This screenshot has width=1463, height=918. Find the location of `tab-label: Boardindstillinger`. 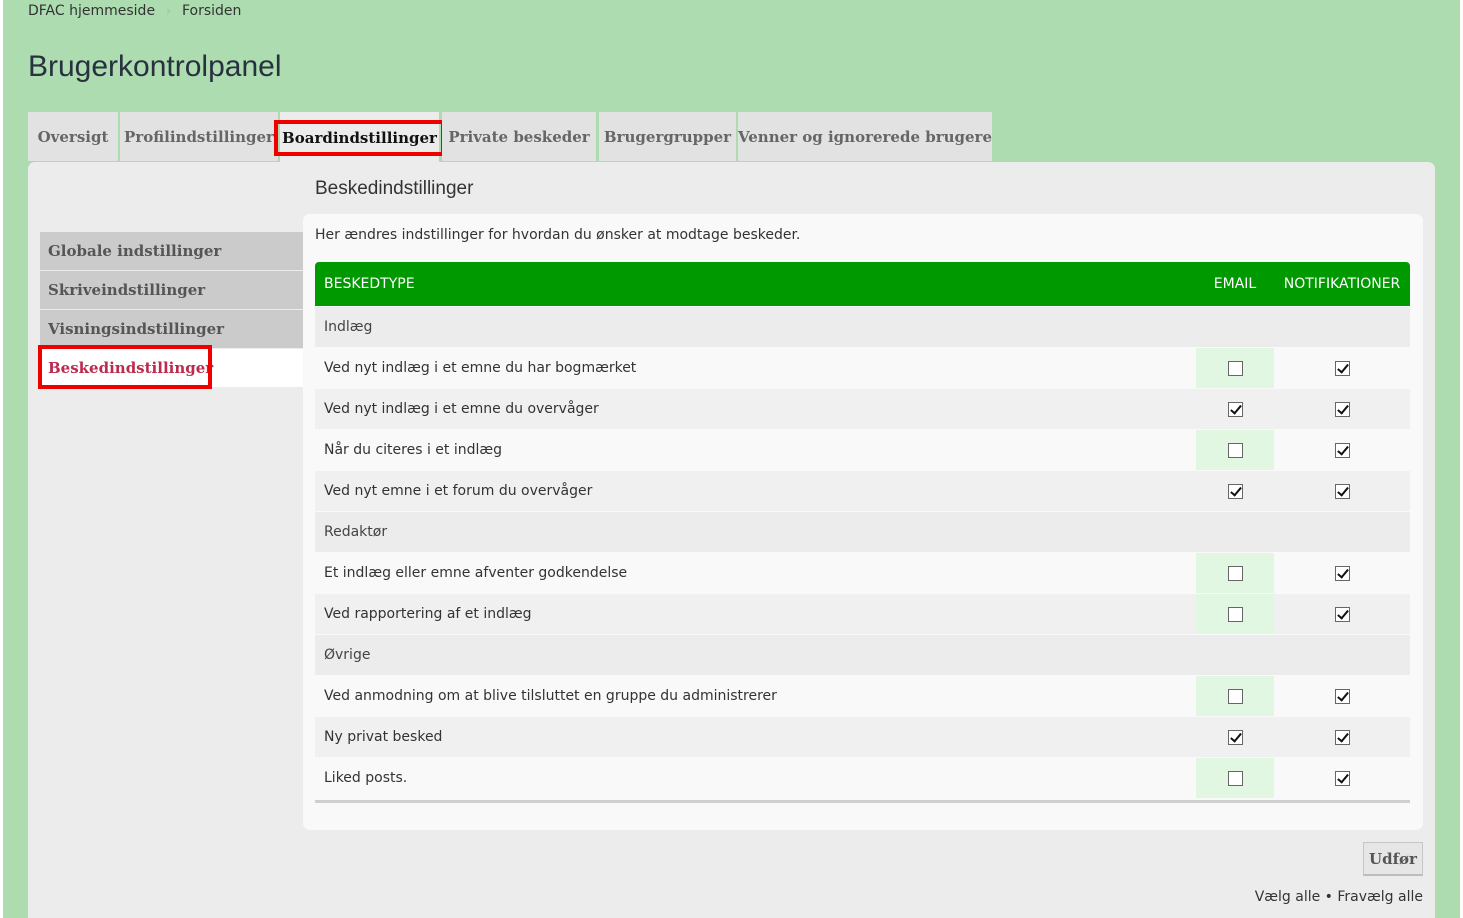

tab-label: Boardindstillinger is located at coordinates (359, 138).